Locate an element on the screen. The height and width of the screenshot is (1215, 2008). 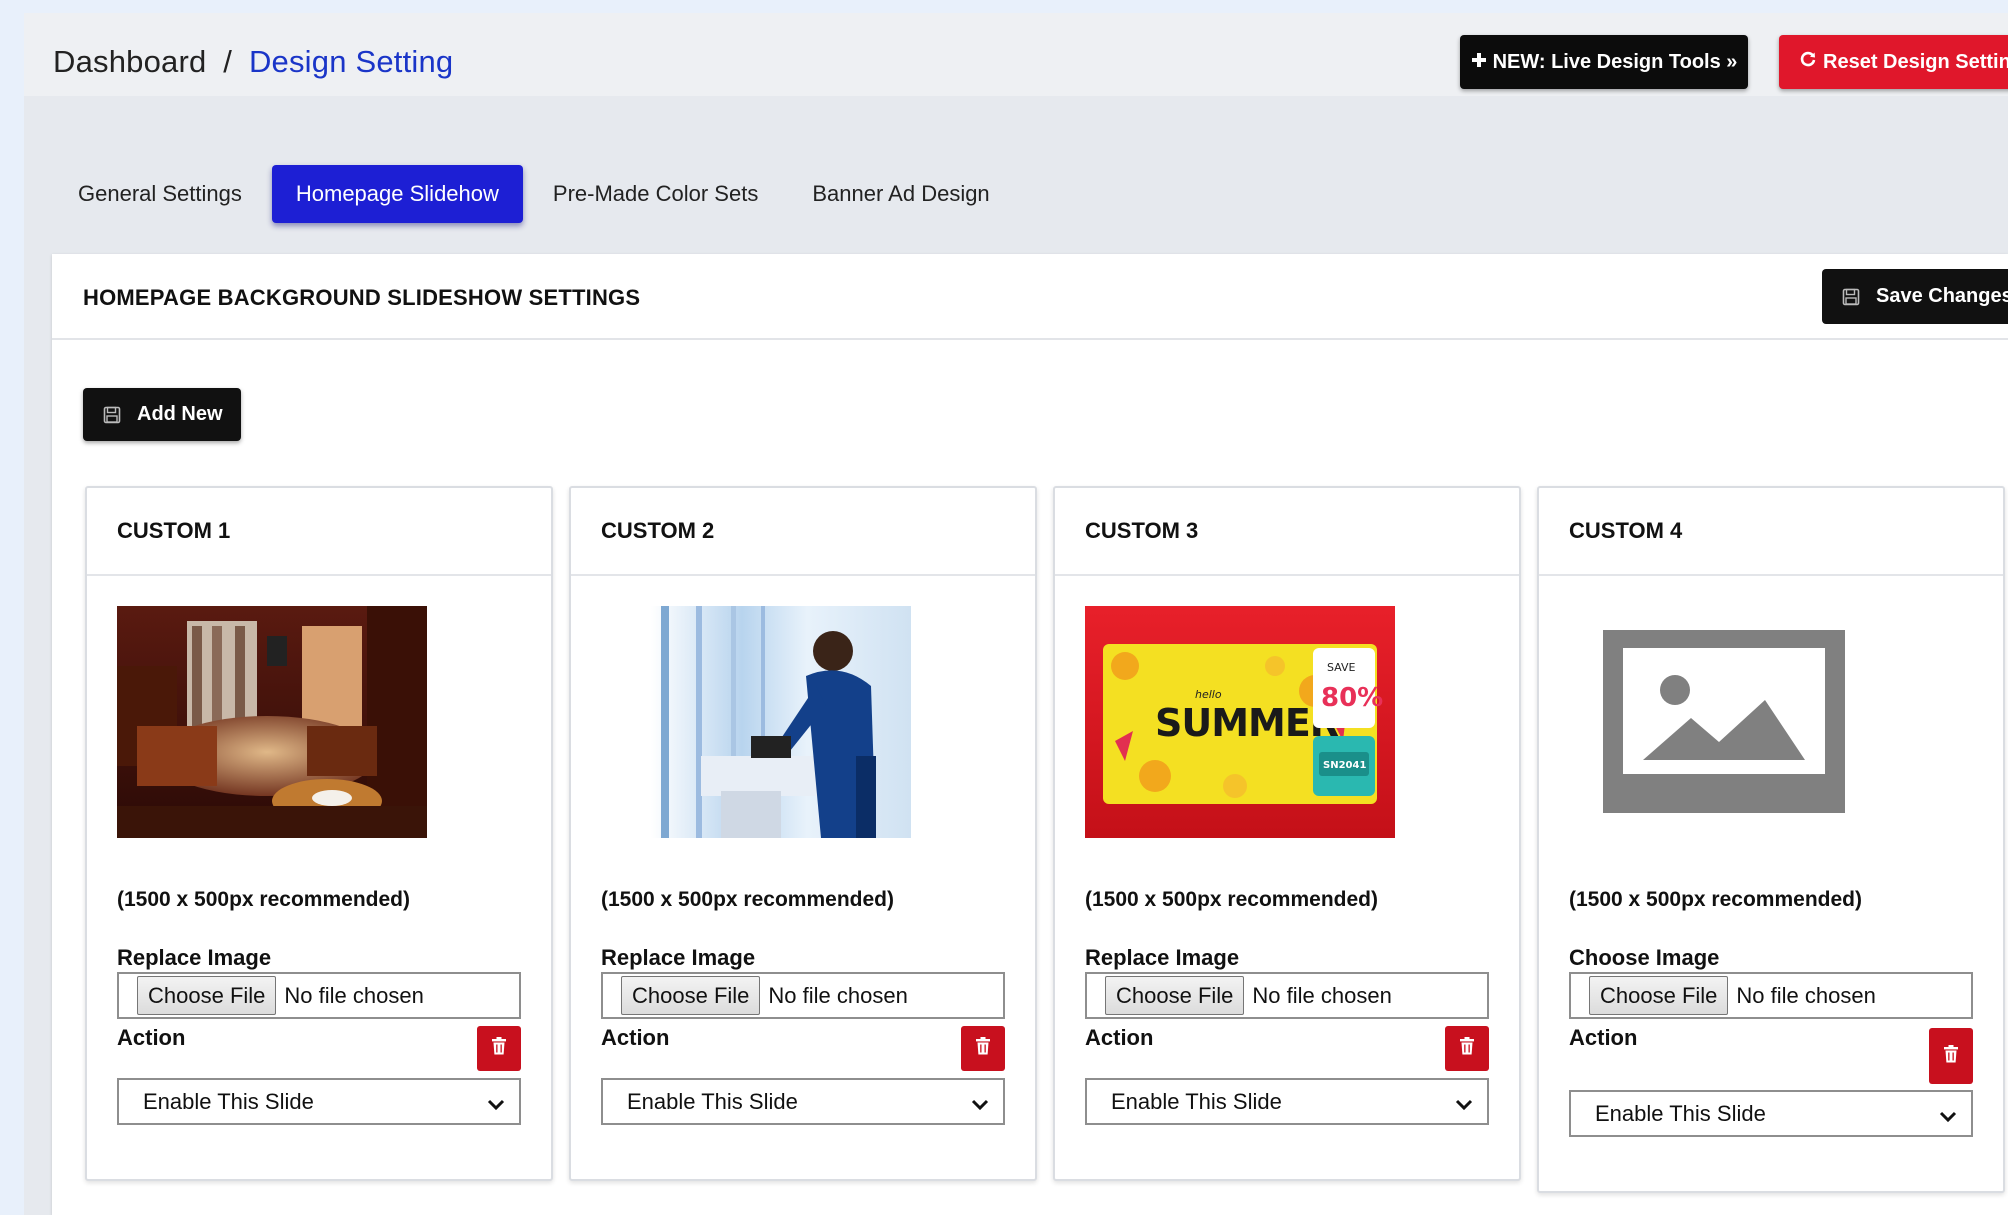
save-changes-button: Save Changes is located at coordinates (1915, 296).